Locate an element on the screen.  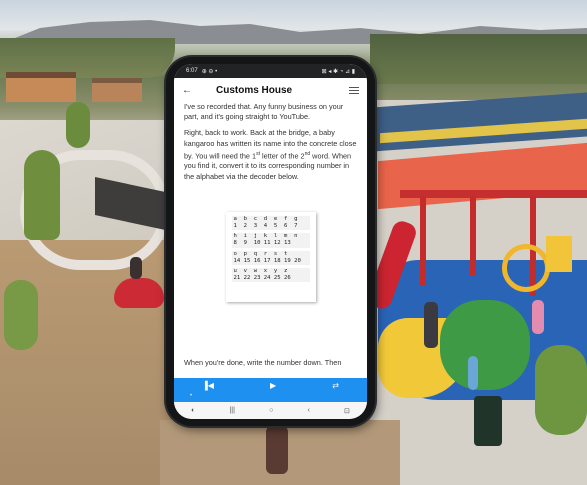
play-panel is located at coordinates (559, 254).